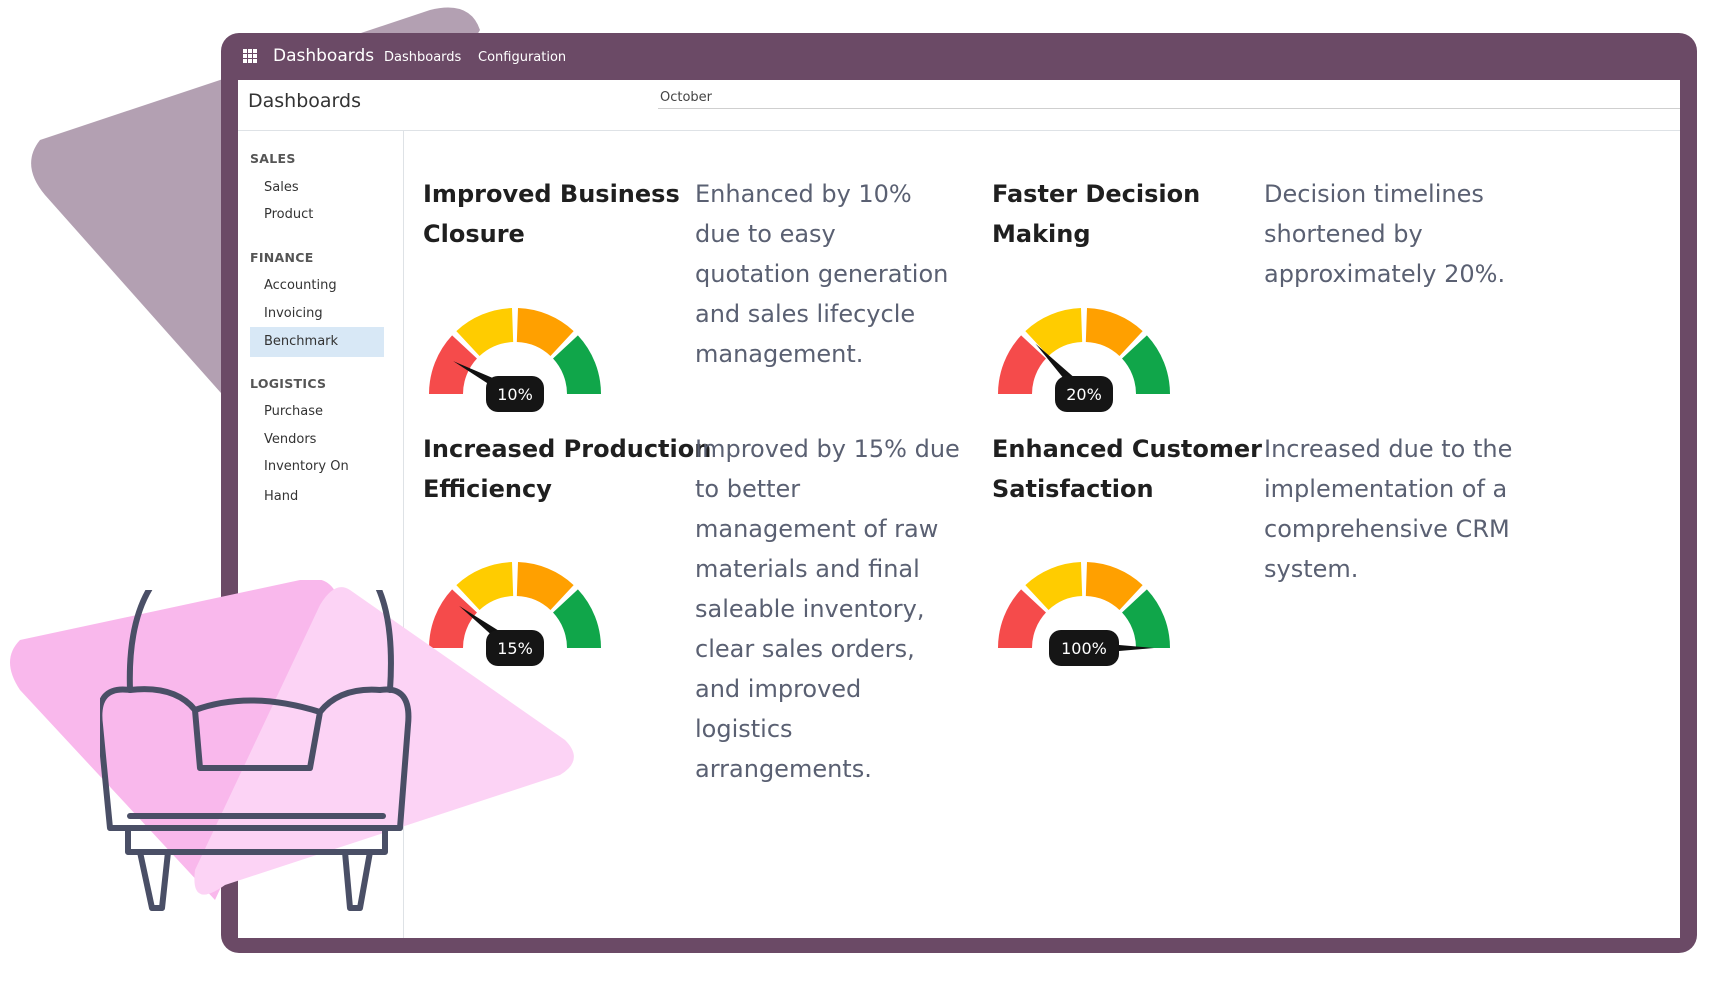 The image size is (1724, 1003). Describe the element at coordinates (317, 342) in the screenshot. I see `sidebar-item-benchmark: Benchmark` at that location.